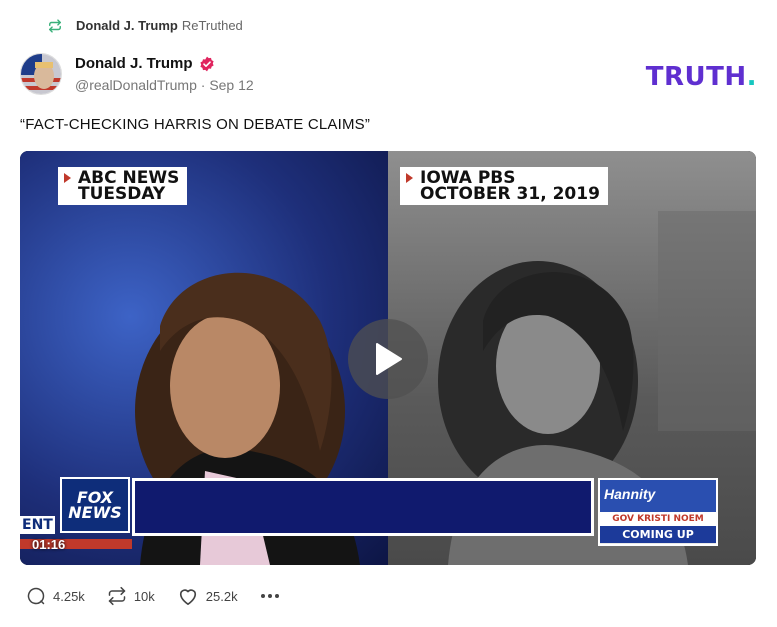 The height and width of the screenshot is (627, 777). I want to click on left-caption-line2: TUESDAY, so click(122, 194).